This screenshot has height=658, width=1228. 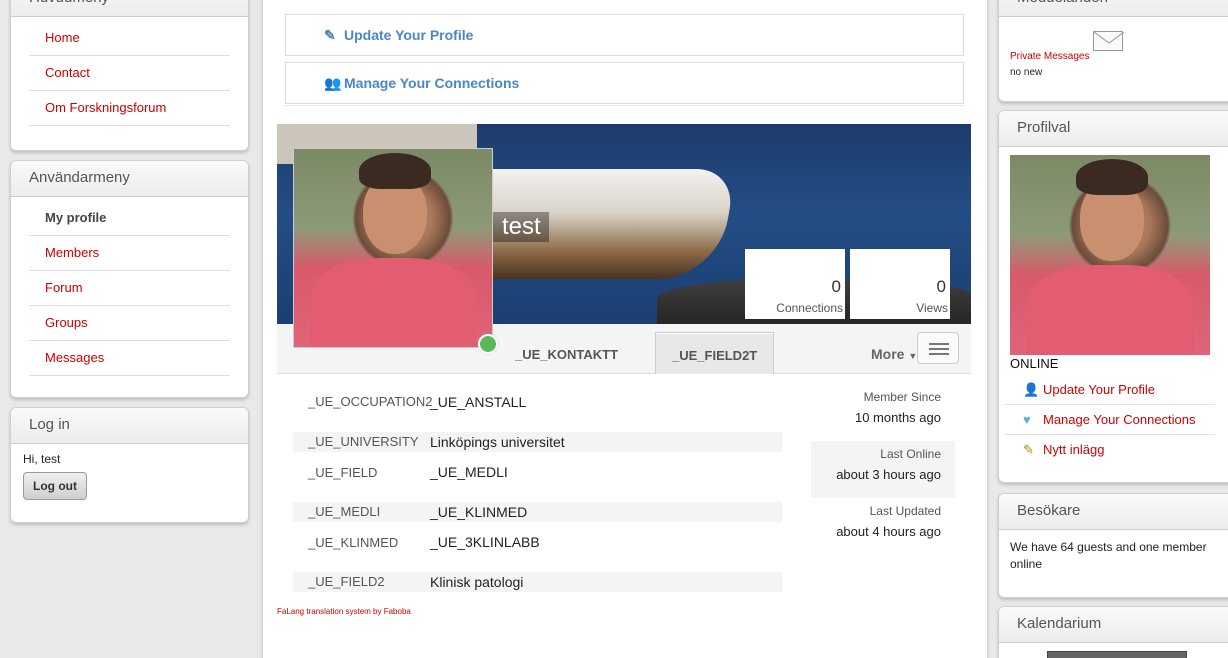 What do you see at coordinates (939, 344) in the screenshot?
I see `hamburger-icon` at bounding box center [939, 344].